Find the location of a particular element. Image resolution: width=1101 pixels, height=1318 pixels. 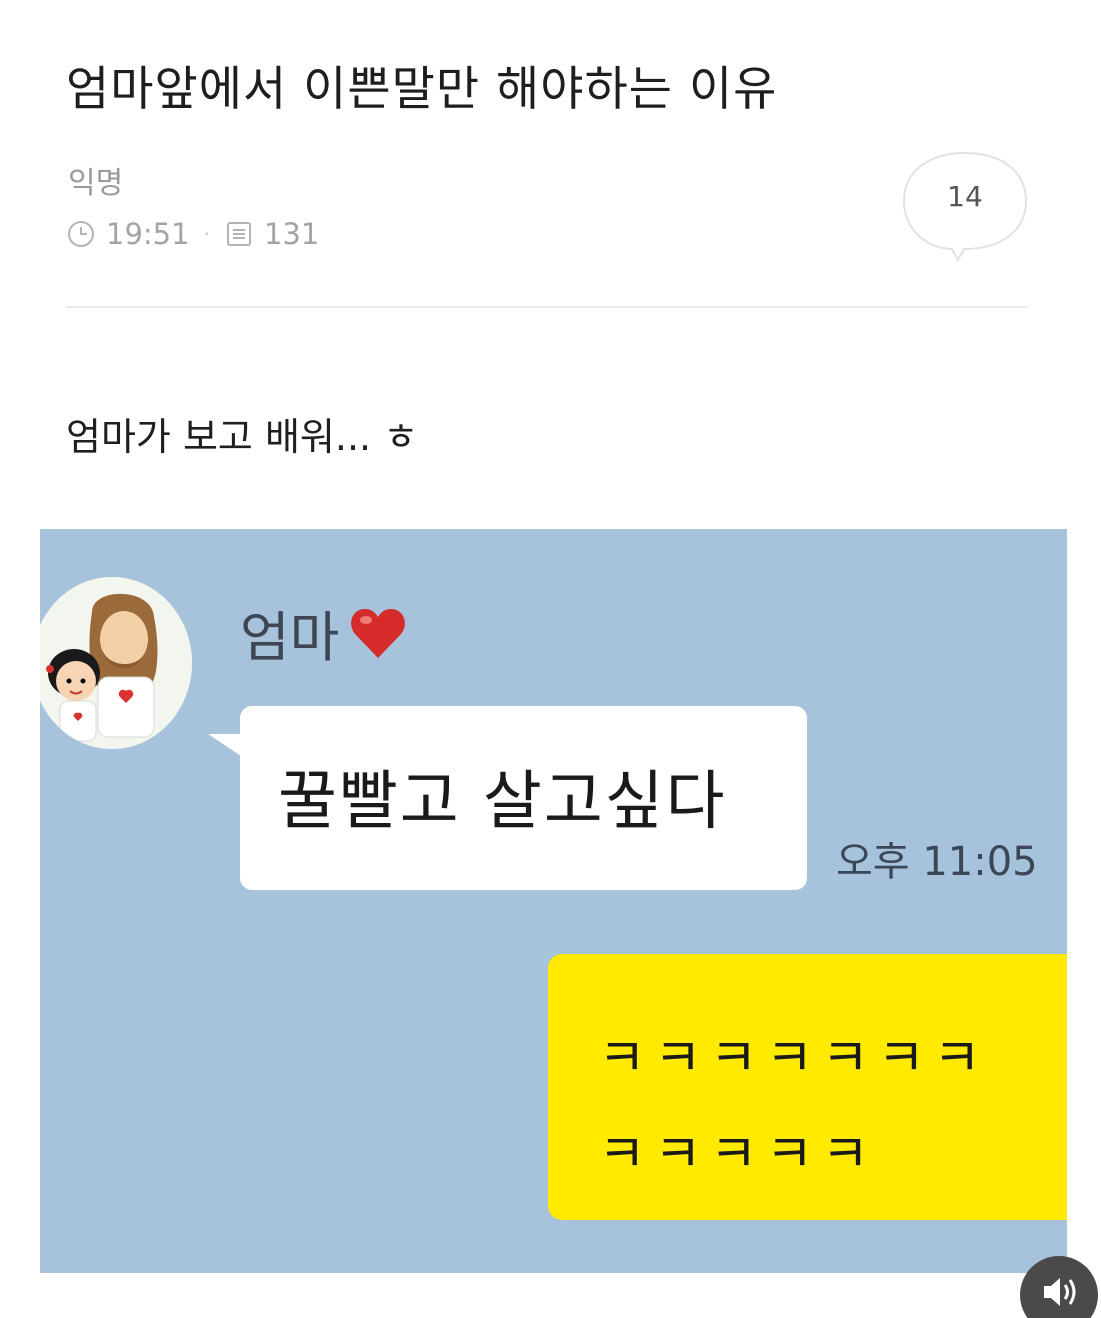

speaker-icon is located at coordinates (1060, 1292).